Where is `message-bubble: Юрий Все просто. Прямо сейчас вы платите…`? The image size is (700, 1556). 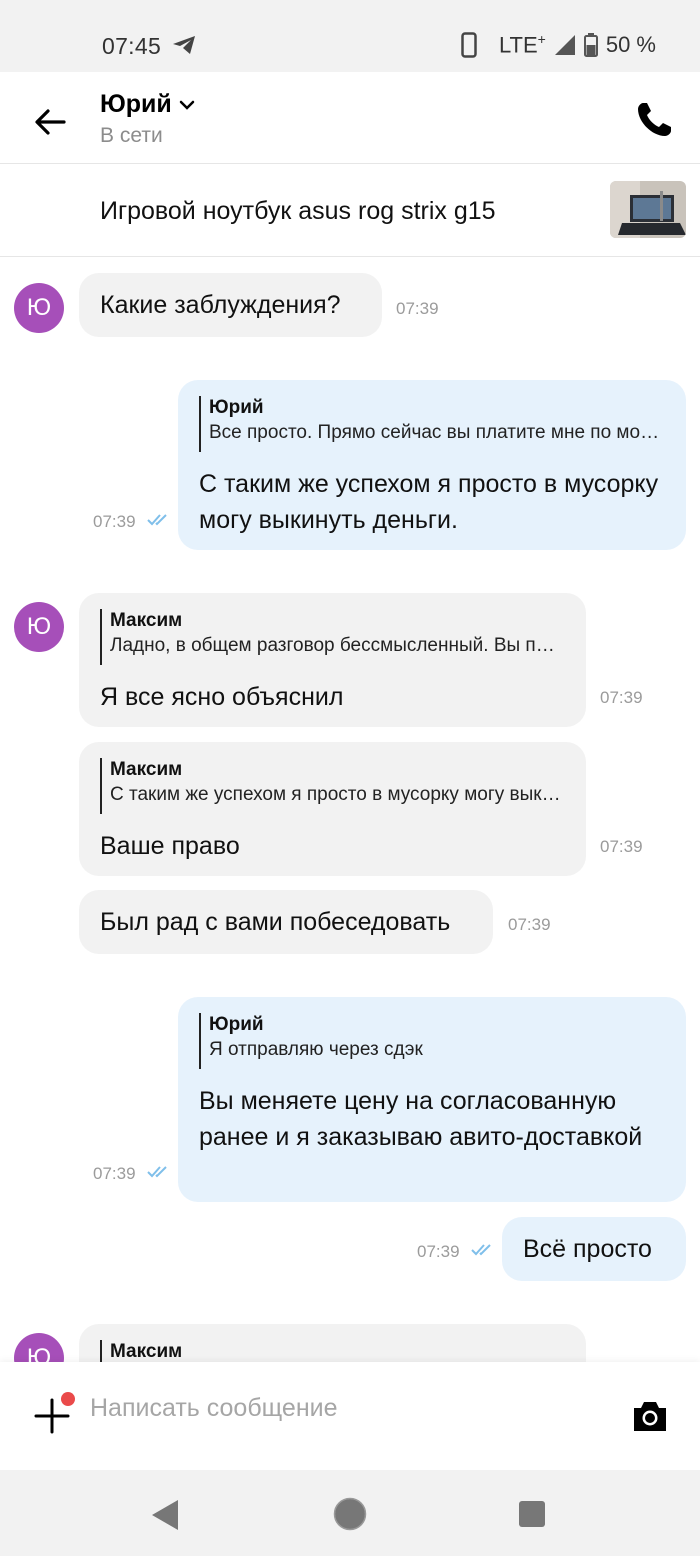 message-bubble: Юрий Все просто. Прямо сейчас вы платите… is located at coordinates (432, 465).